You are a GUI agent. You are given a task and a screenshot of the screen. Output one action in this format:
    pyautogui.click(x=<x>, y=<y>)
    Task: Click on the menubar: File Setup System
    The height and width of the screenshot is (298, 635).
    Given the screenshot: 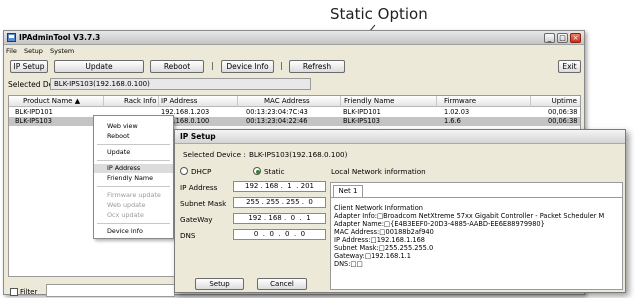 What is the action you would take?
    pyautogui.click(x=42, y=52)
    